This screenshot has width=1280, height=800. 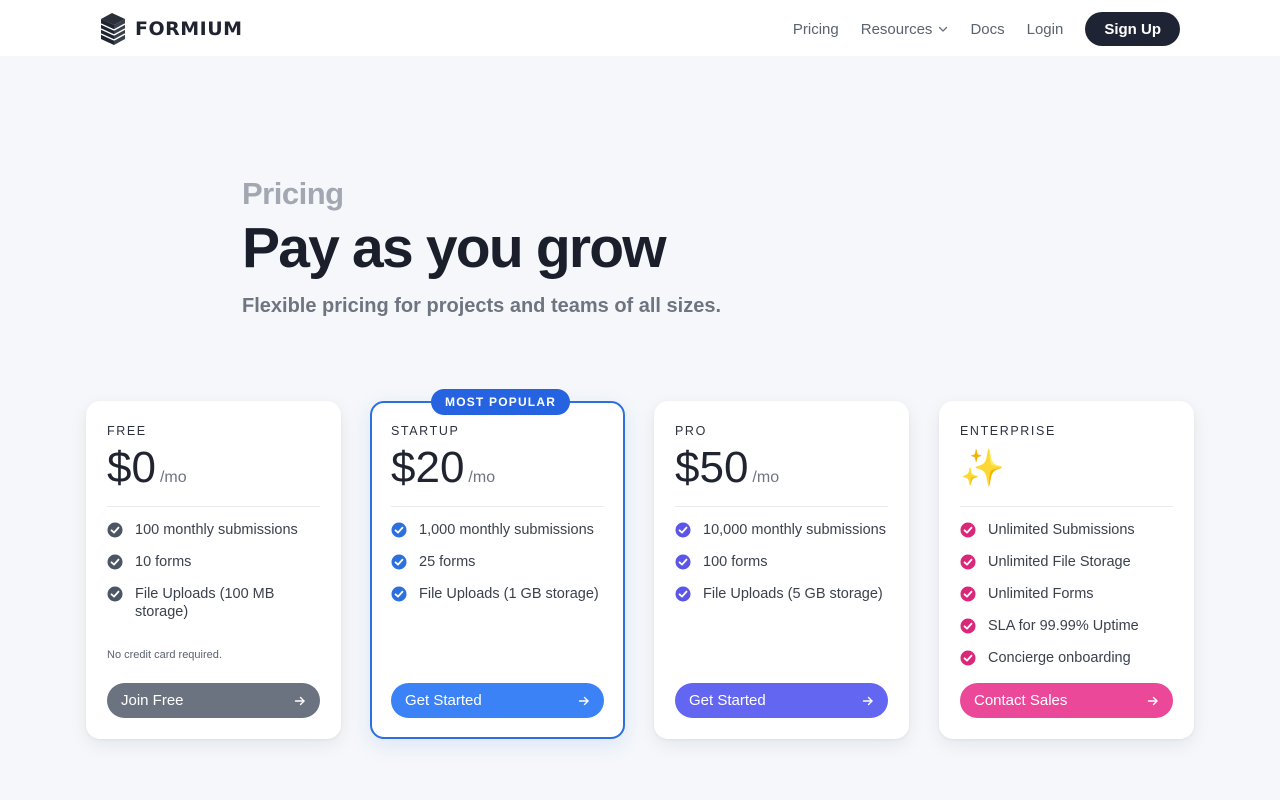 I want to click on sparkles-icon: ✨, so click(x=982, y=467).